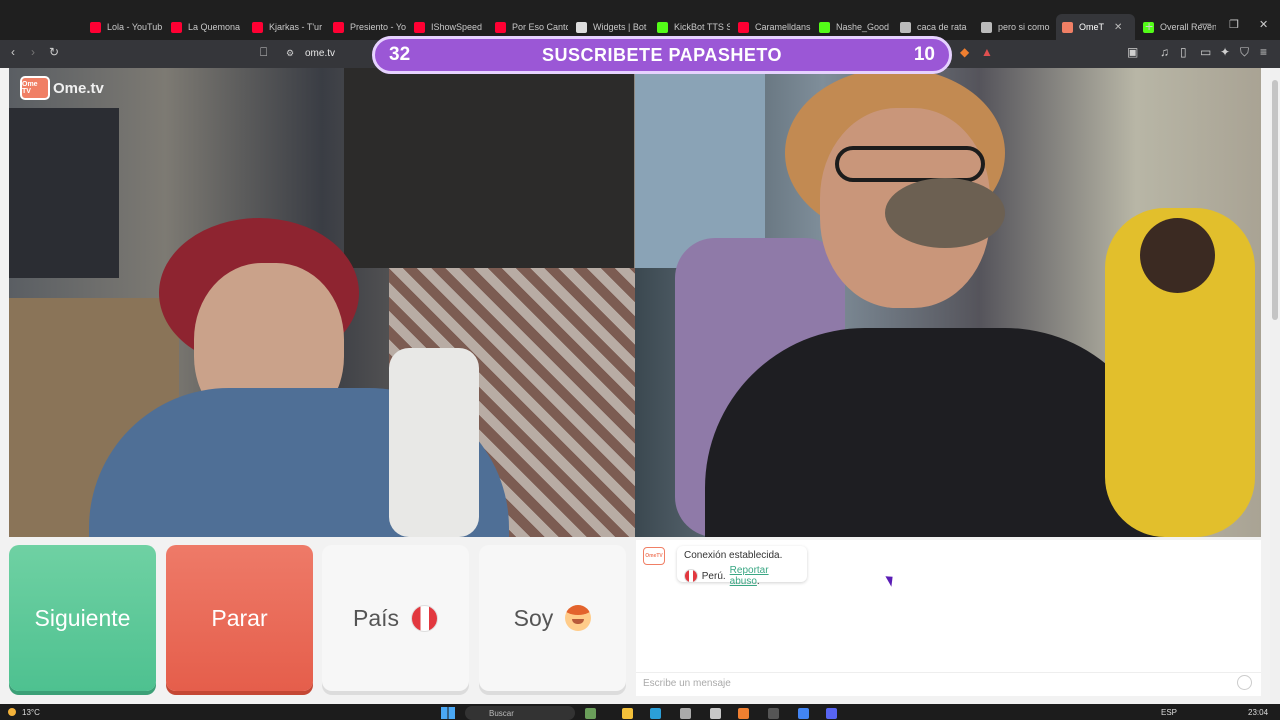  I want to click on site-info-icon: ⚙, so click(290, 53).